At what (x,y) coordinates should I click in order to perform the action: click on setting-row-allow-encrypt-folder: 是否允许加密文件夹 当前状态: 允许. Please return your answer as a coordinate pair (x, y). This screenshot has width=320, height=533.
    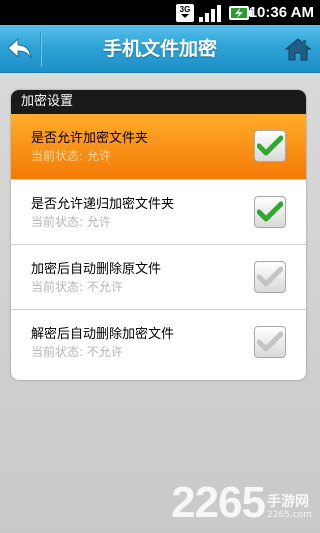
    Looking at the image, I should click on (158, 146).